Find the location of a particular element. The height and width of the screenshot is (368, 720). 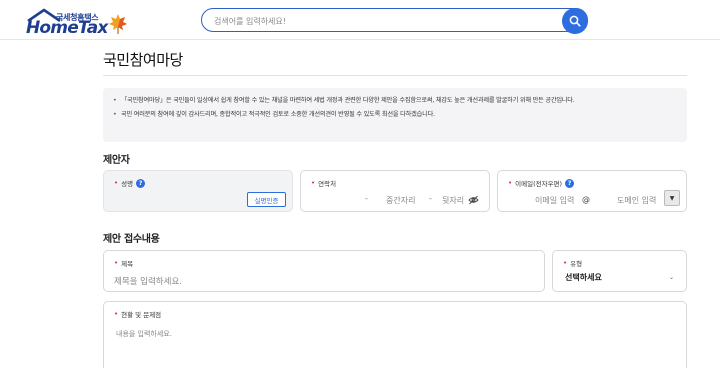

top-header: 국세청홈택스 HomeTax is located at coordinates (360, 20).